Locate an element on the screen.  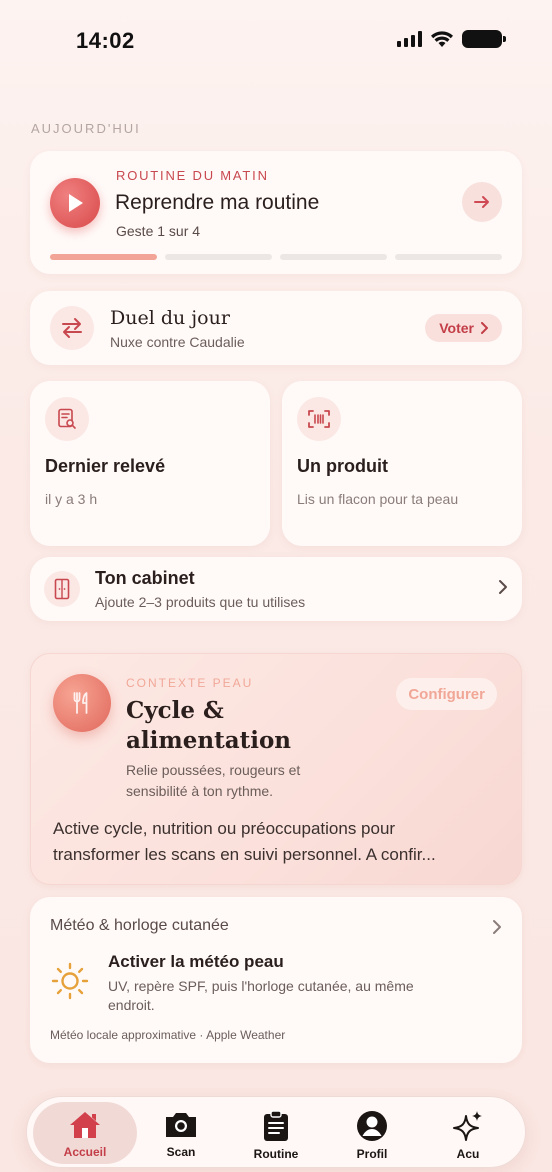
barcode-scan-icon is located at coordinates (319, 419).